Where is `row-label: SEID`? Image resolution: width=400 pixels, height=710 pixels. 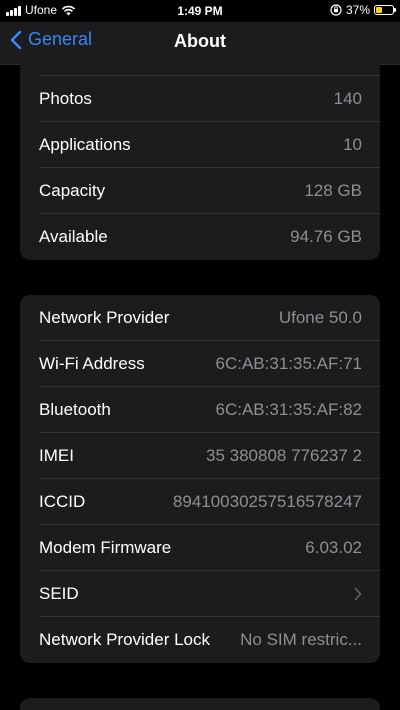
row-label: SEID is located at coordinates (59, 593).